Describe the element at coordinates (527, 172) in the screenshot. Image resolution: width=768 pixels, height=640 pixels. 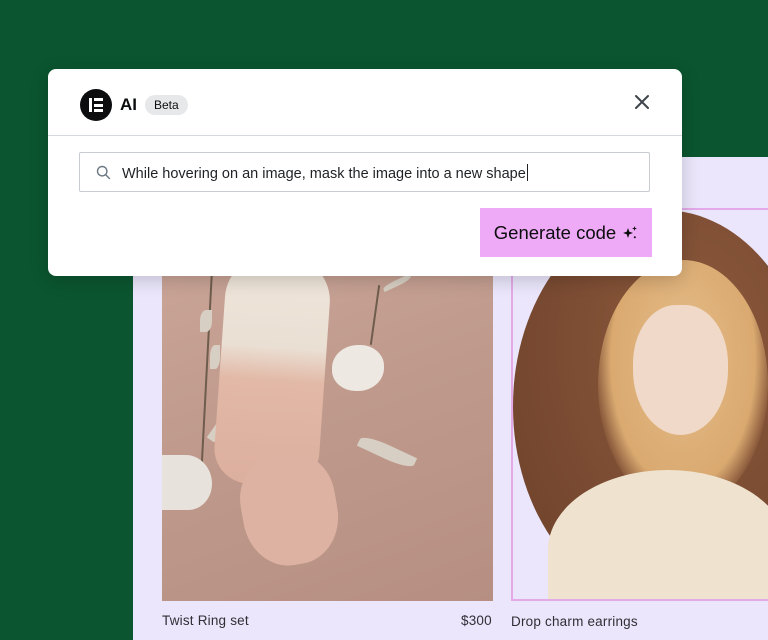
I see `text-caret` at that location.